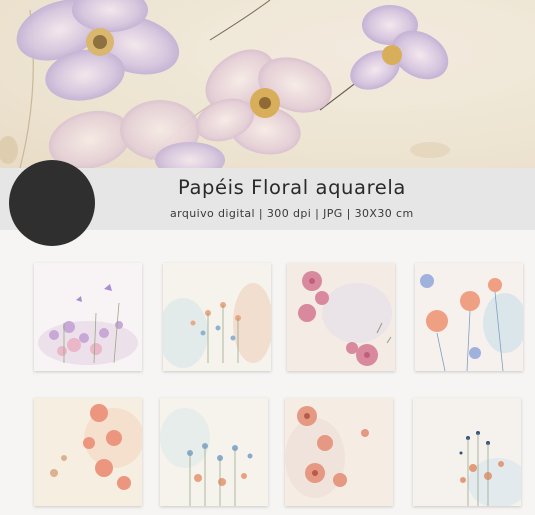 Image resolution: width=535 pixels, height=515 pixels. I want to click on thumbnail-pastel-meadow, so click(217, 317).